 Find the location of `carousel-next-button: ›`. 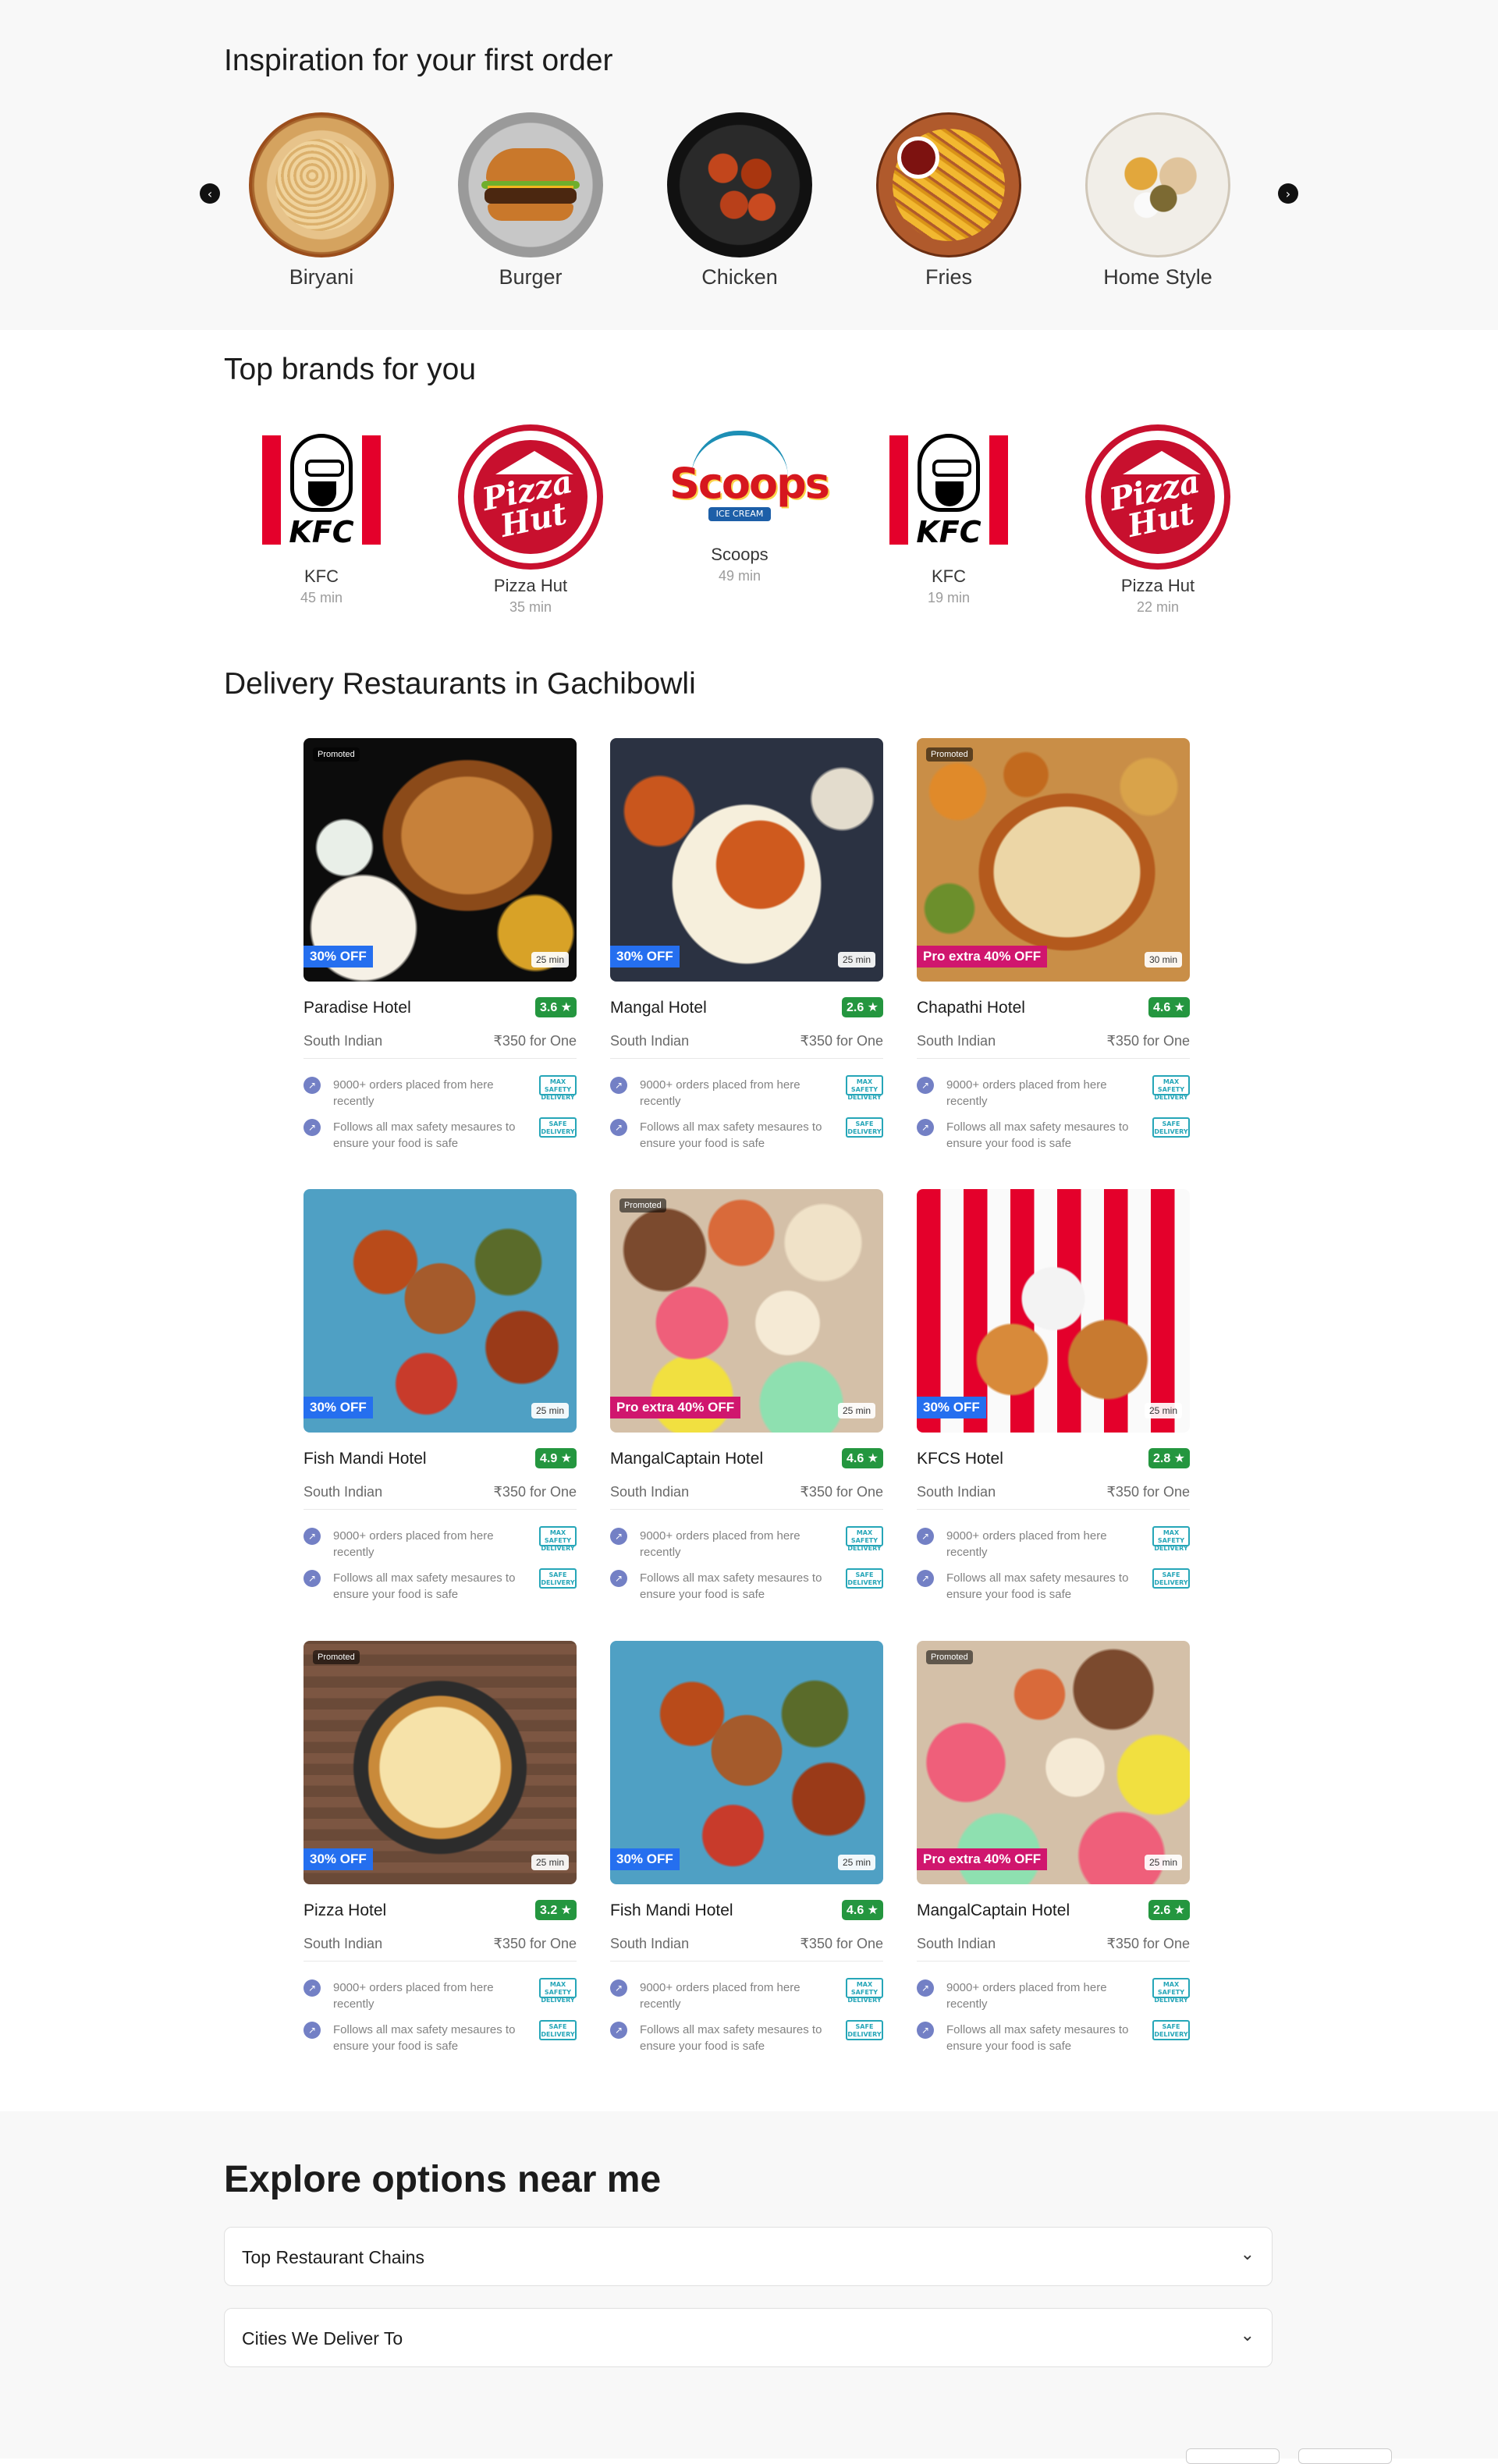

carousel-next-button: › is located at coordinates (1288, 193).